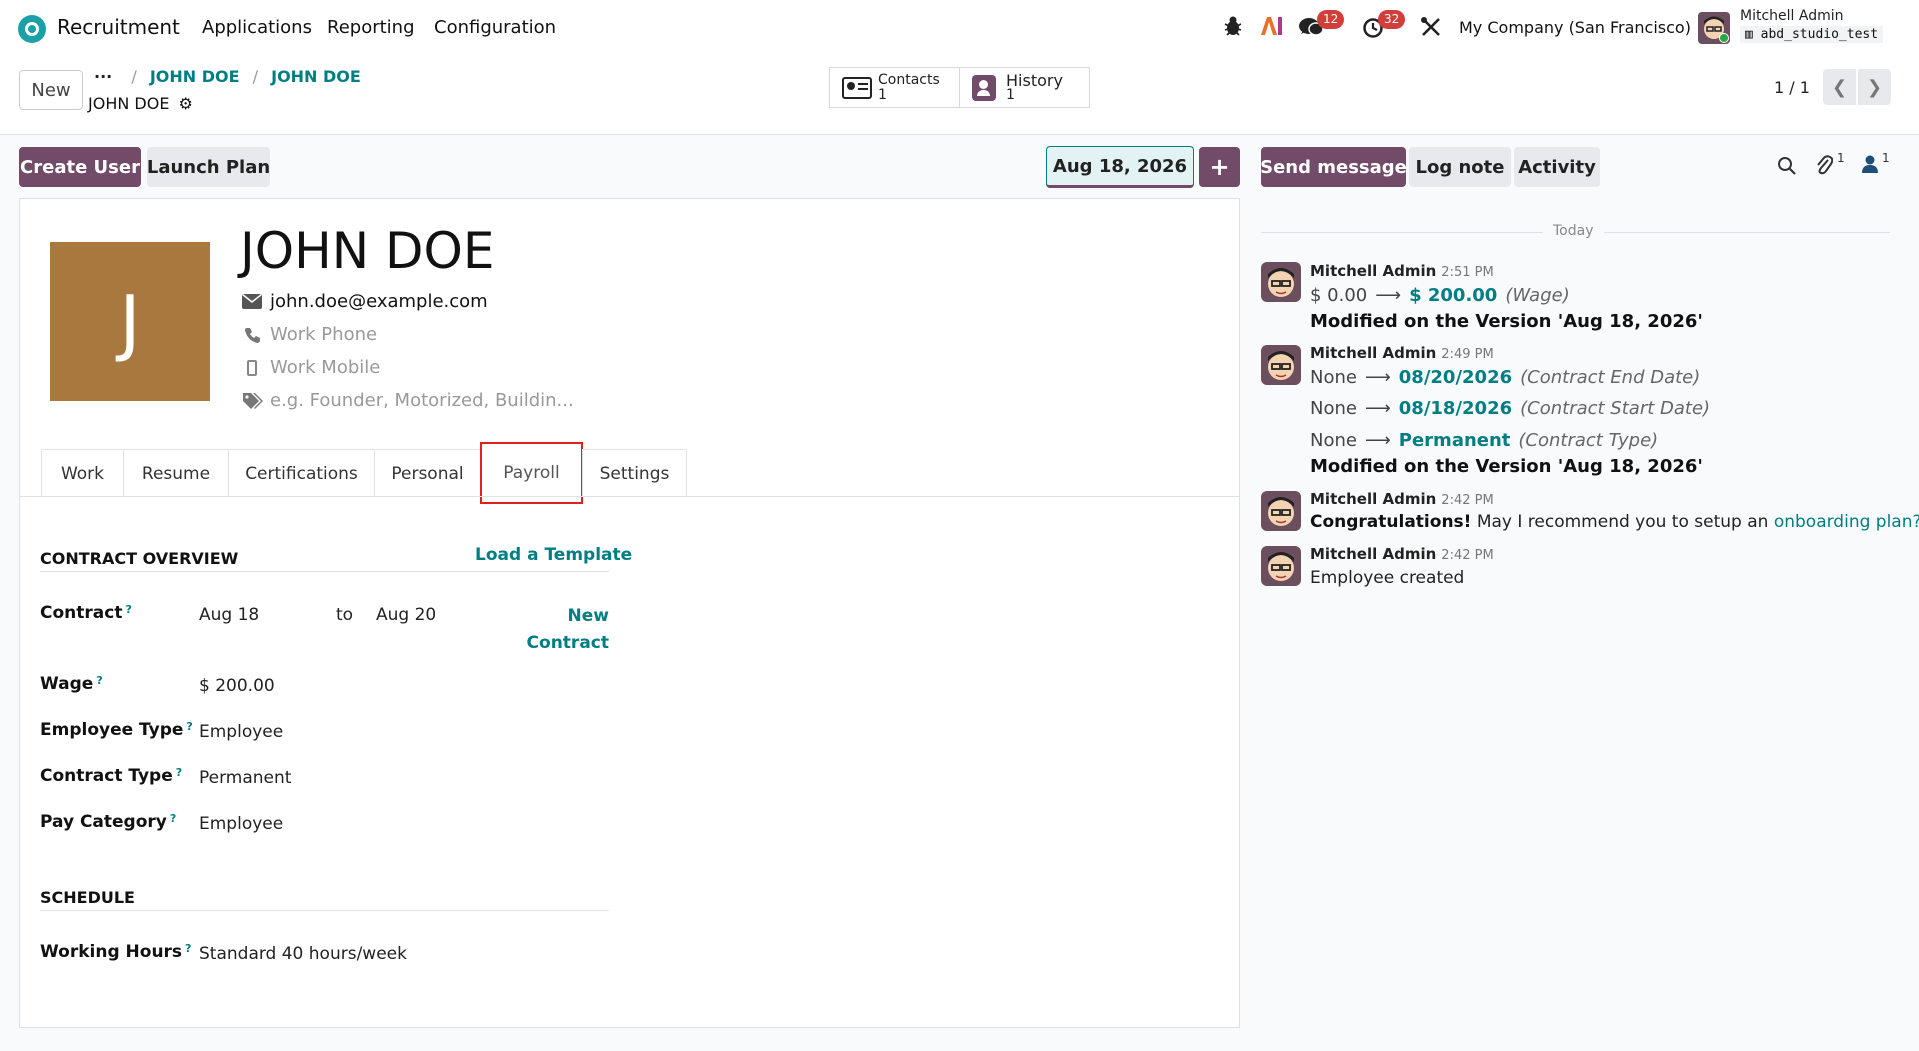 The width and height of the screenshot is (1919, 1051). Describe the element at coordinates (253, 401) in the screenshot. I see `tags-icon` at that location.